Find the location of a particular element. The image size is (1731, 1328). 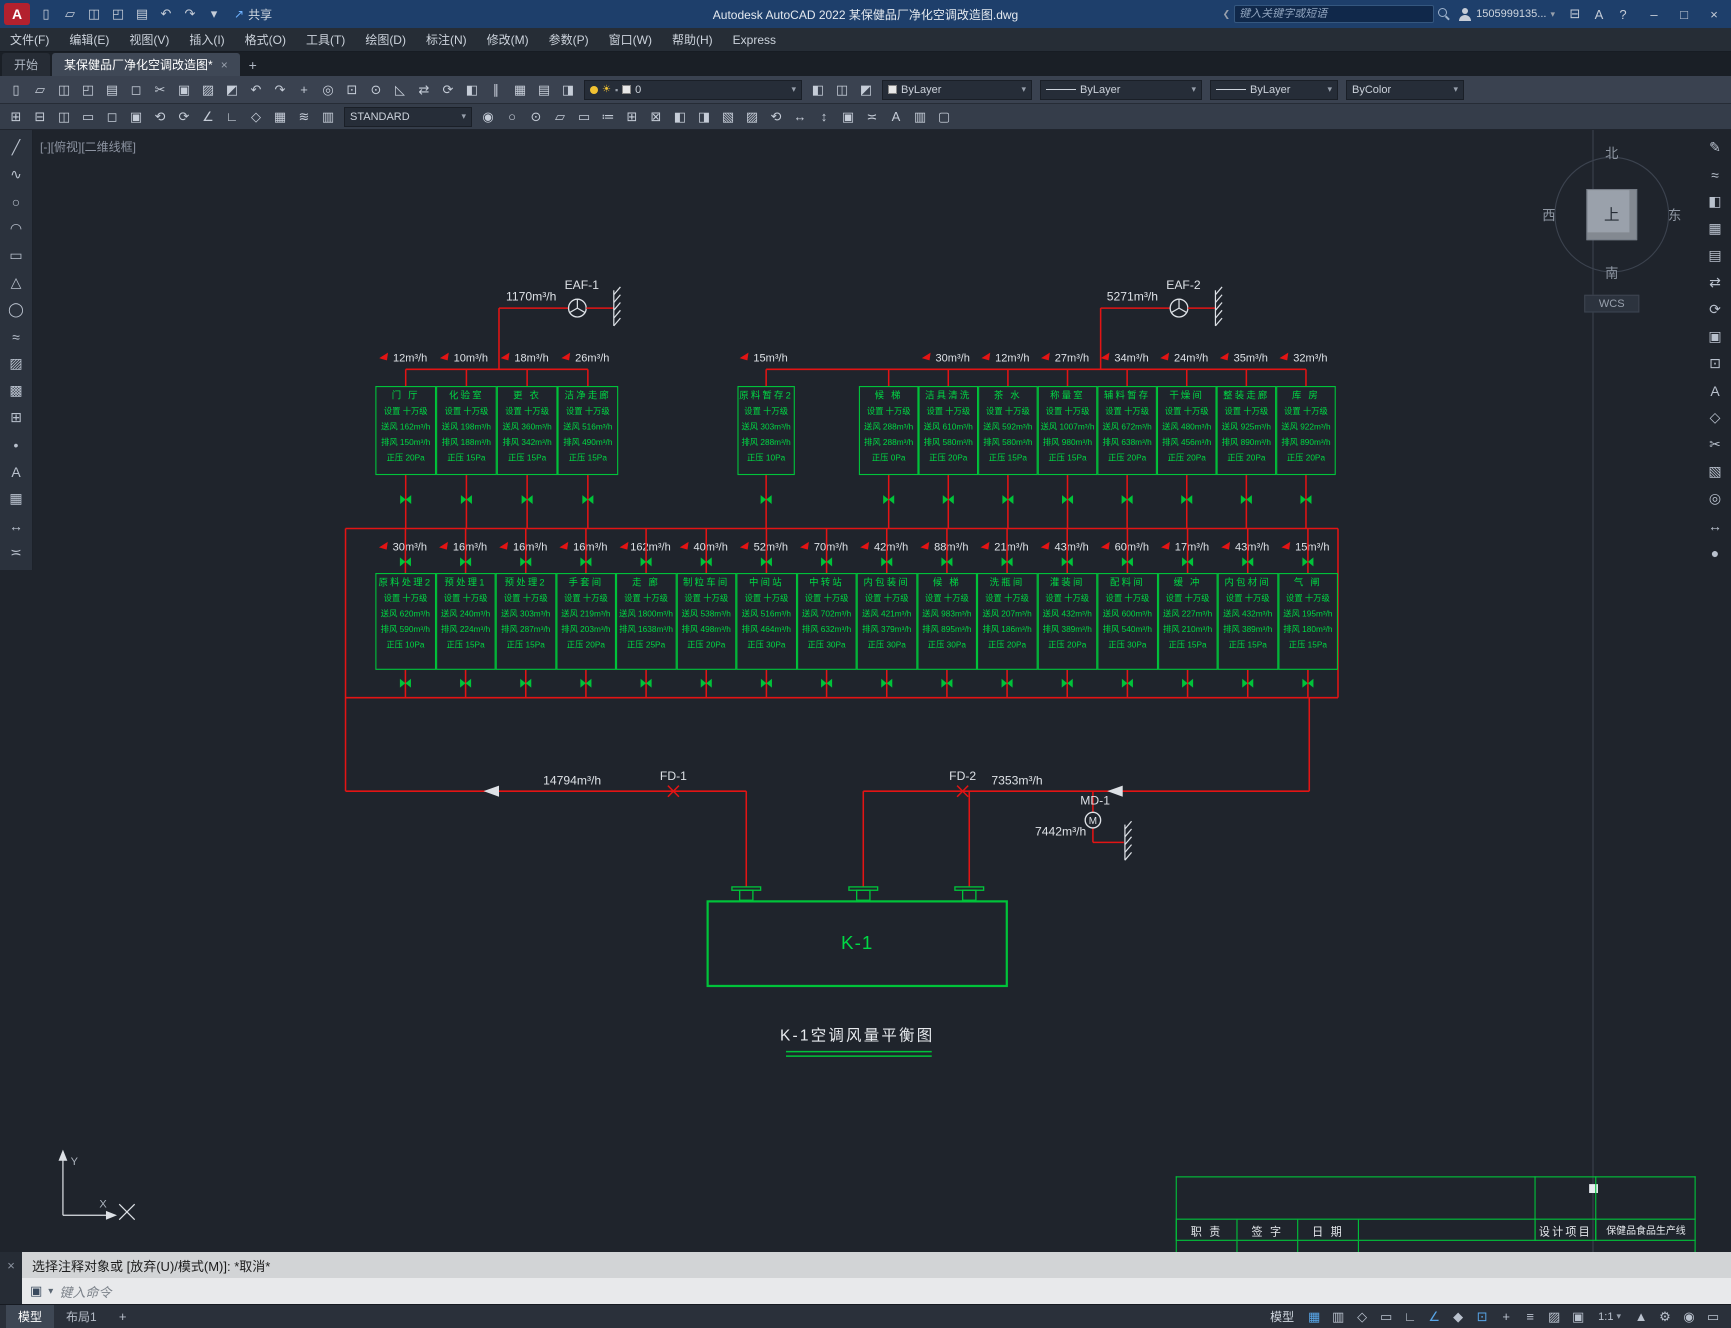

room-box: 原料处理2 设置 十万级 送风 620m³/h 排风 590m³/h 正压 10Pa is located at coordinates (405, 621).